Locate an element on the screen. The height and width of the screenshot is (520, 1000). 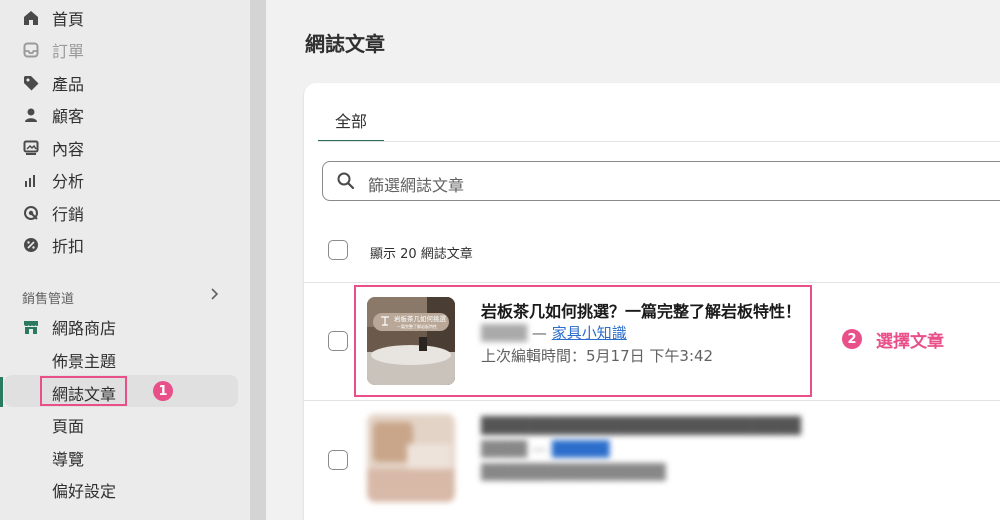
sidebar-item-label: 訂單 is located at coordinates (68, 51).